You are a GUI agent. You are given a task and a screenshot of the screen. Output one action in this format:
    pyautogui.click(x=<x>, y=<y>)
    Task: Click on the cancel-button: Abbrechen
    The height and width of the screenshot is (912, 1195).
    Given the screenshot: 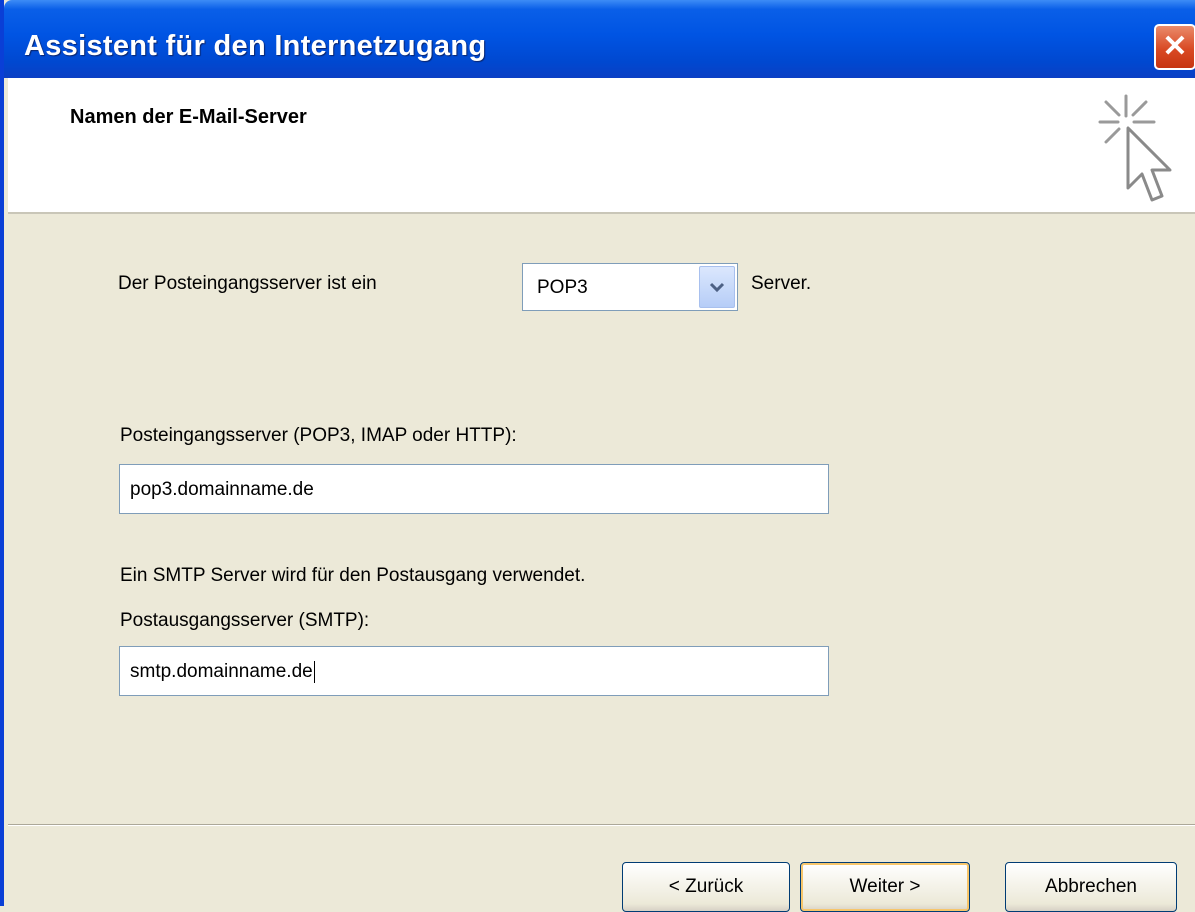 What is the action you would take?
    pyautogui.click(x=1091, y=887)
    